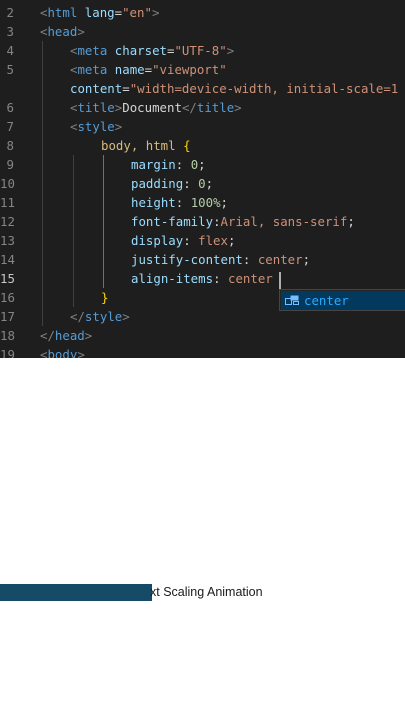 The width and height of the screenshot is (405, 720). I want to click on code-text: height: 100%;, so click(179, 202).